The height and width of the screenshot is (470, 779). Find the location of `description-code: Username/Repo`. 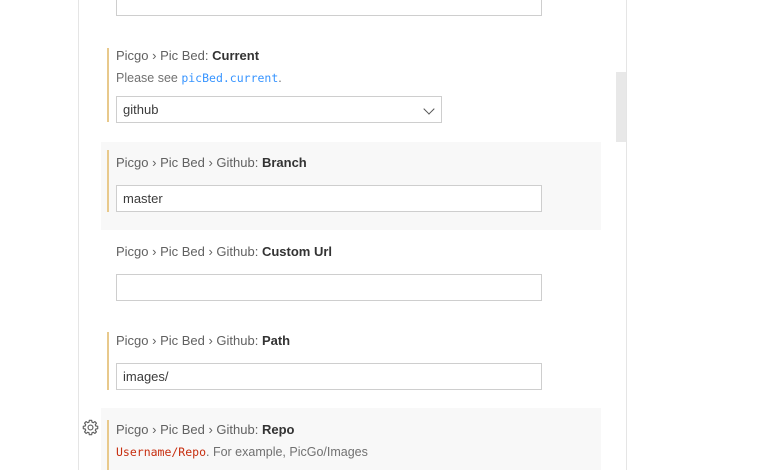

description-code: Username/Repo is located at coordinates (161, 452).